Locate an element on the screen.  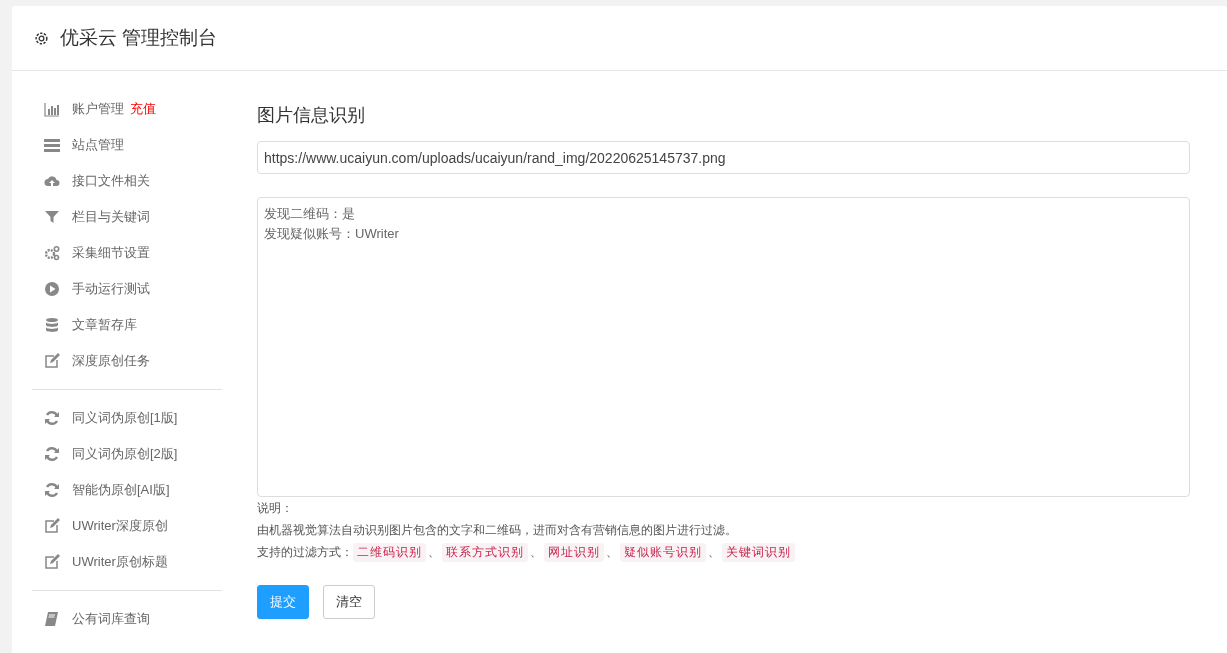
sidebar-item: 采集细节设置 is located at coordinates (127, 253).